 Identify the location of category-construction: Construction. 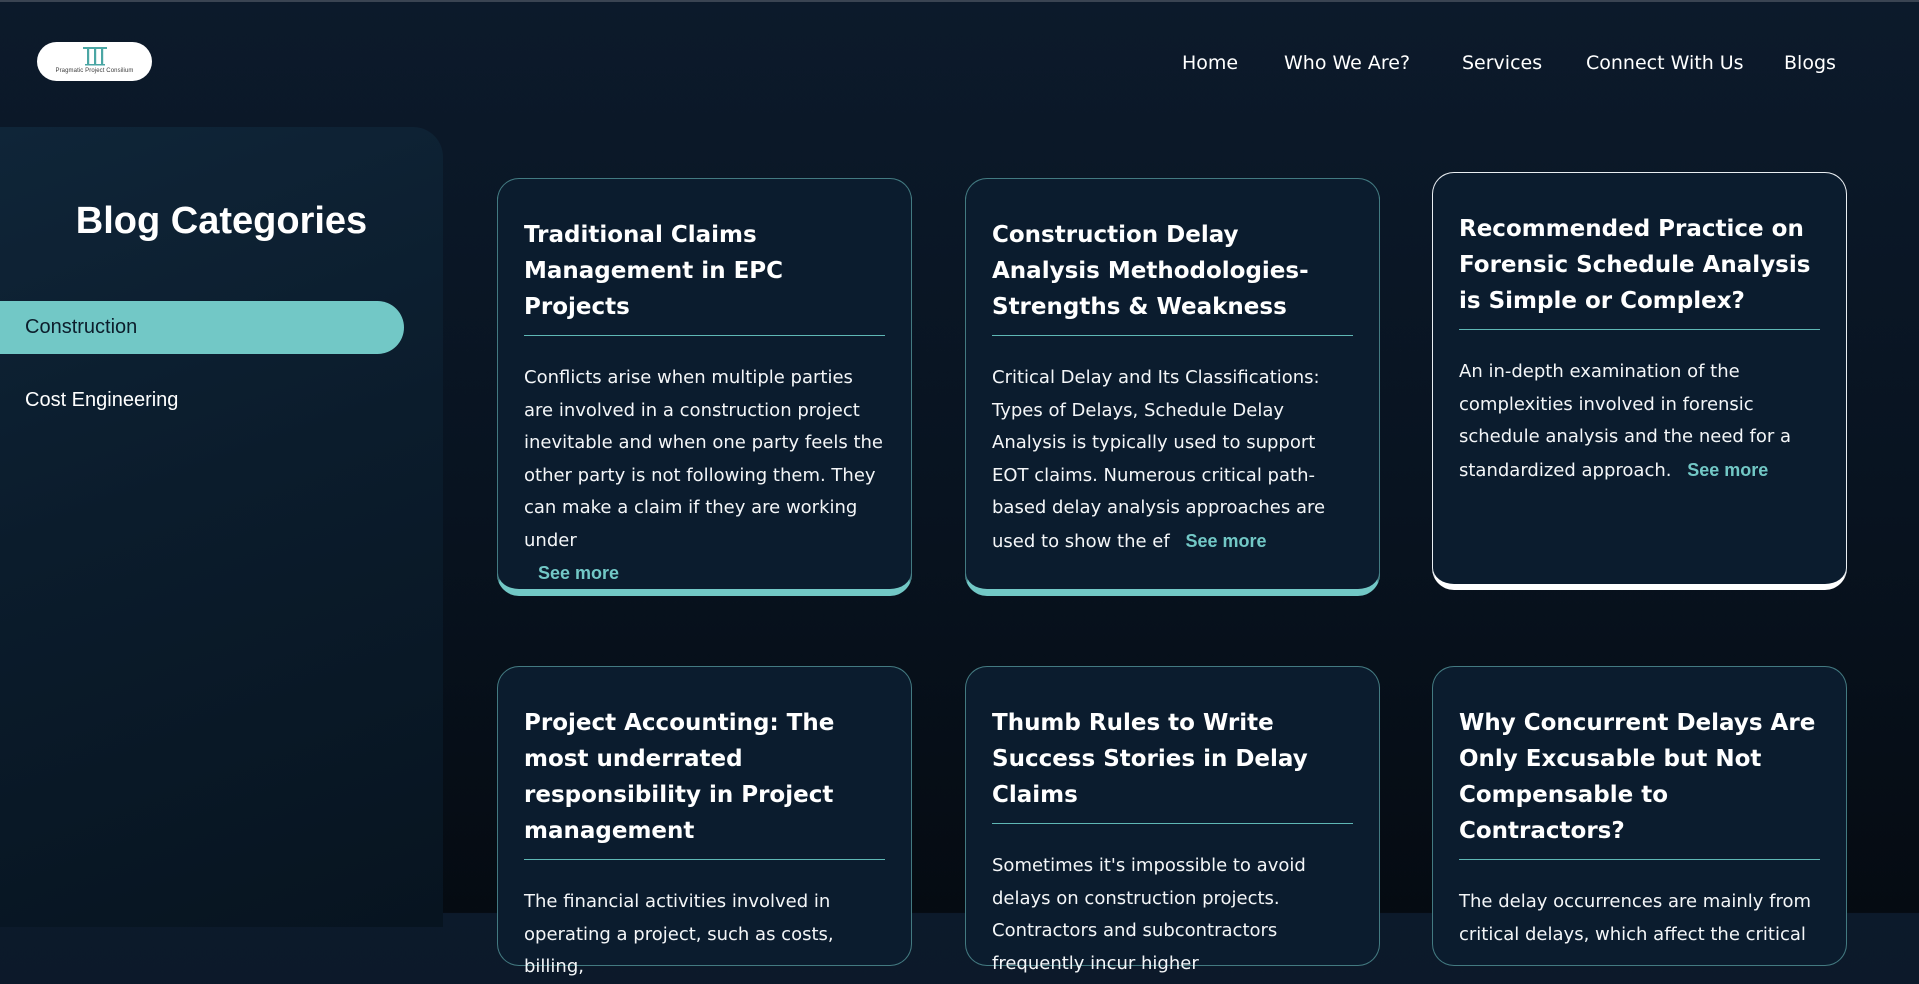
(202, 327).